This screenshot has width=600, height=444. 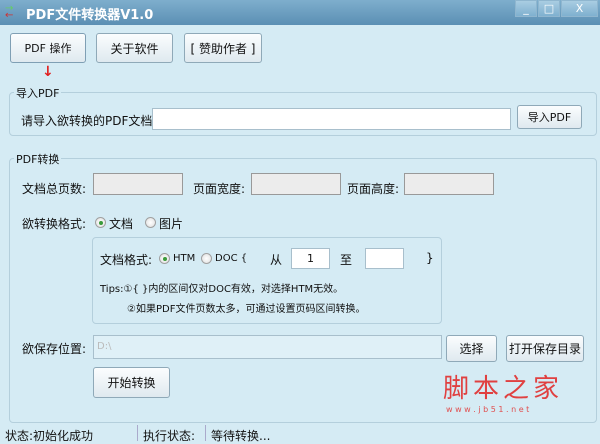 I want to click on from-label: 从, so click(x=276, y=260).